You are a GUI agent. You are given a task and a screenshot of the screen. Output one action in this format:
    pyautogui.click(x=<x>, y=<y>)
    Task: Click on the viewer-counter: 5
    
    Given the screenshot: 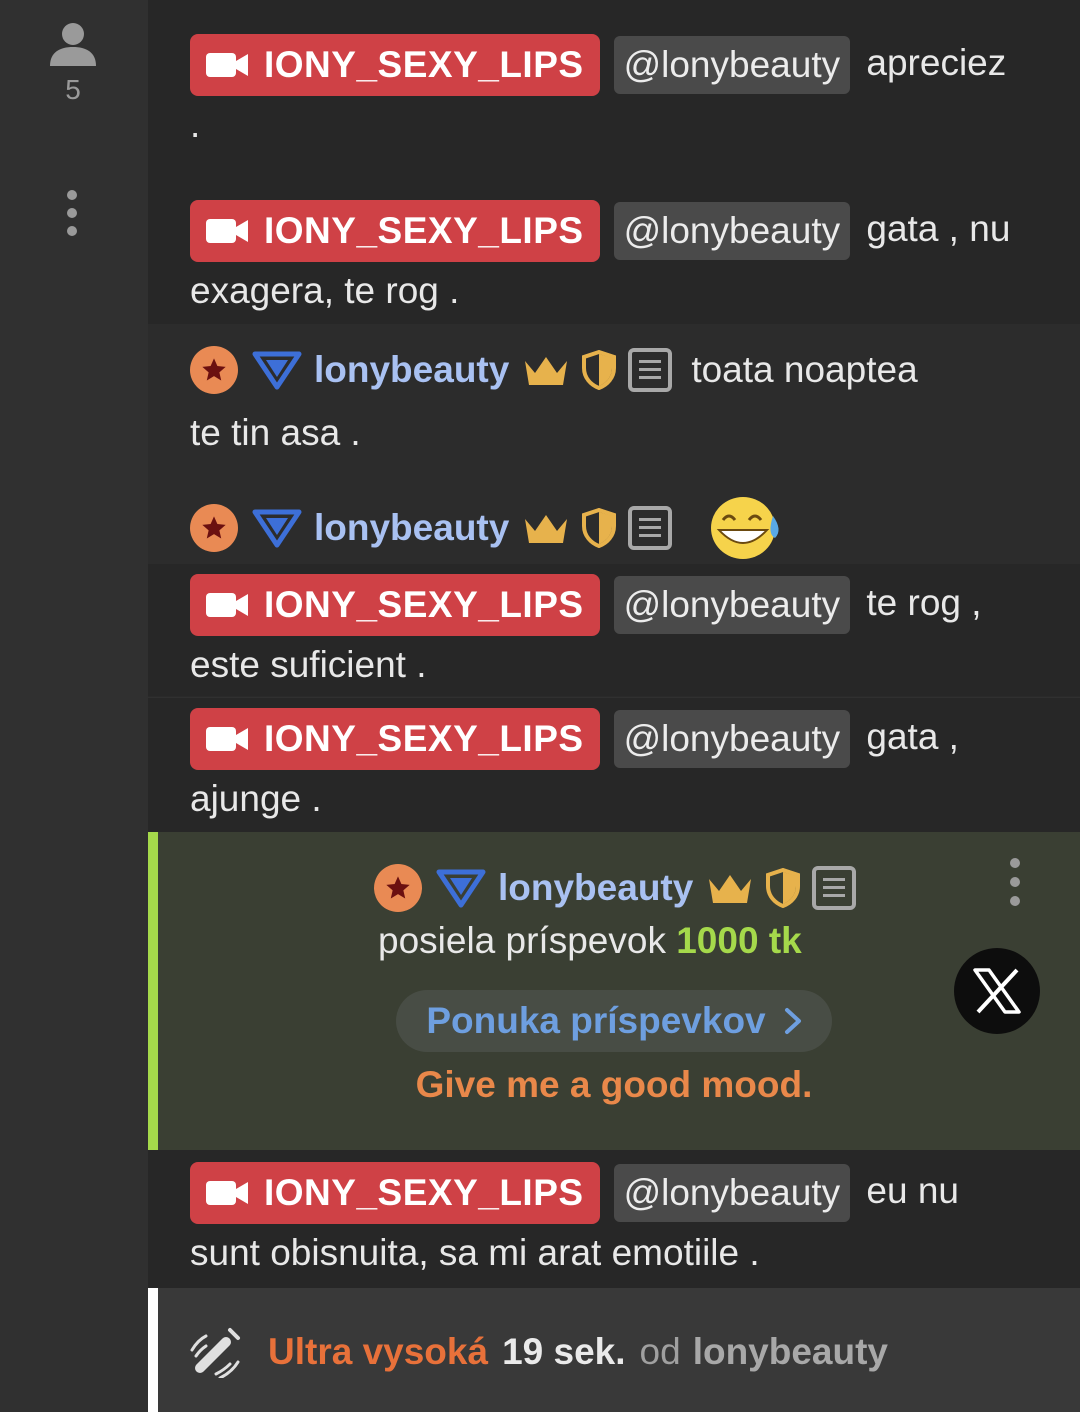 What is the action you would take?
    pyautogui.click(x=73, y=63)
    